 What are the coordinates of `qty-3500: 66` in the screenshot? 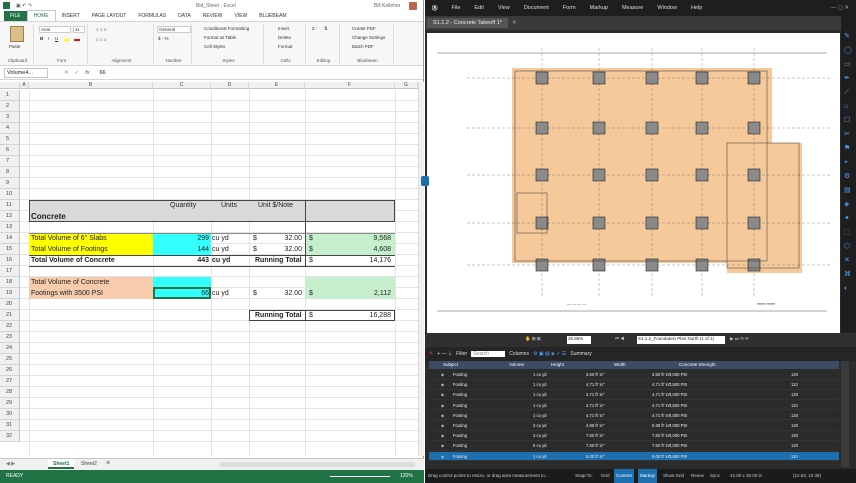 It's located at (181, 293).